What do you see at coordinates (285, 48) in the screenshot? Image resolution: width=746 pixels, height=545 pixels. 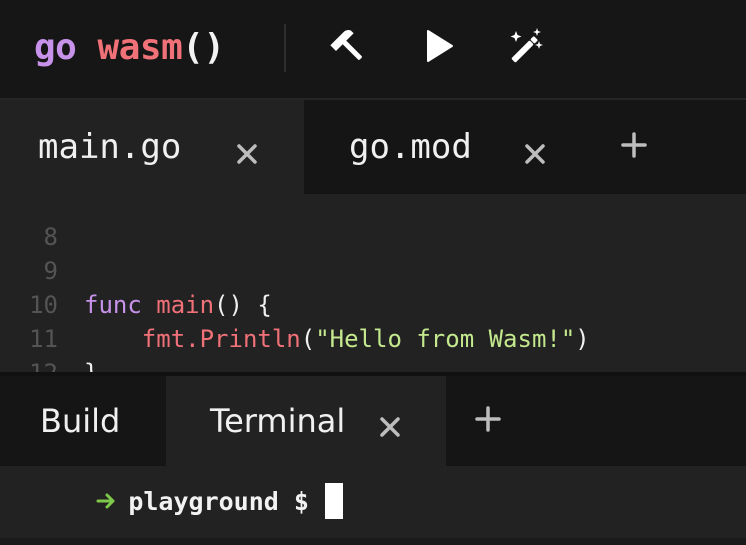 I see `toolbar-divider` at bounding box center [285, 48].